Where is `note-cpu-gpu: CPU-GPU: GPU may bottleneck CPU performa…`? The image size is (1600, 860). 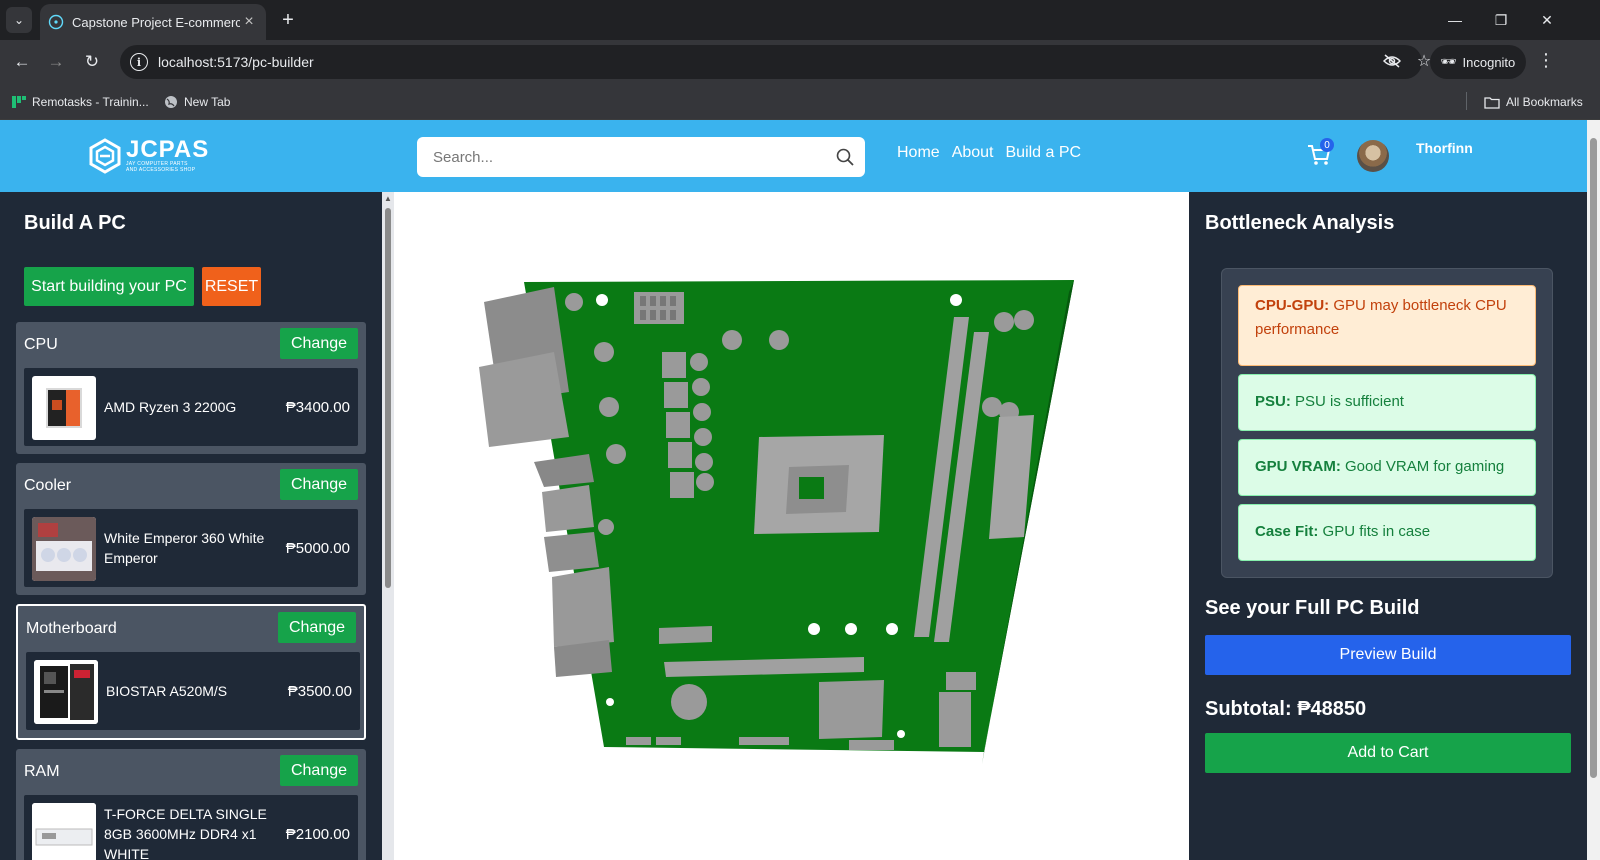
note-cpu-gpu: CPU-GPU: GPU may bottleneck CPU performa… is located at coordinates (1387, 325).